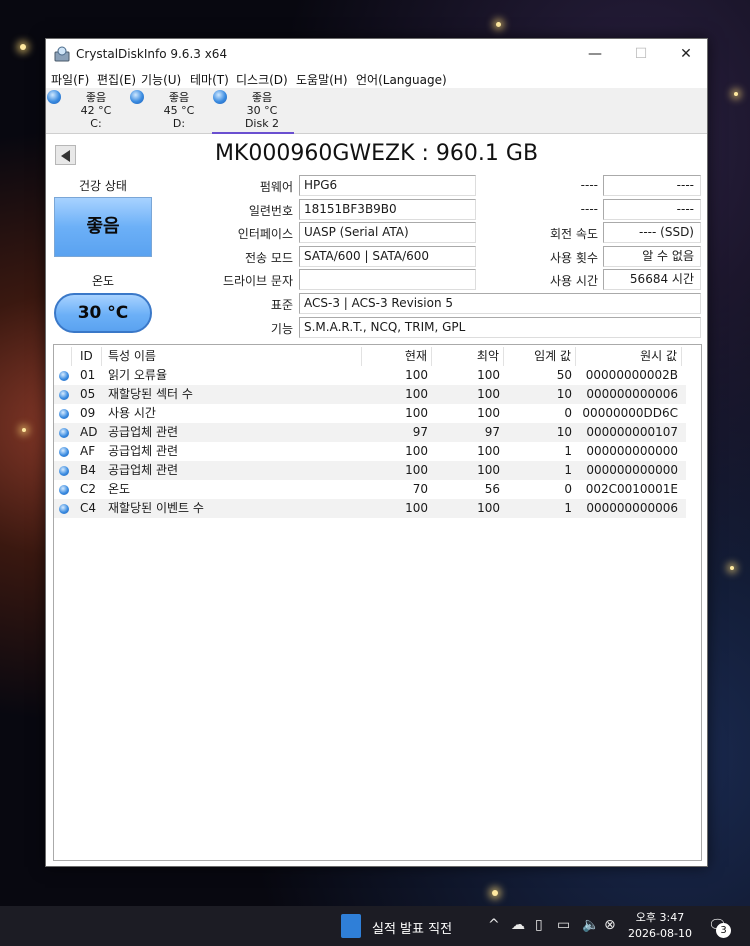 This screenshot has height=946, width=750. What do you see at coordinates (595, 54) in the screenshot?
I see `minimize-button: —` at bounding box center [595, 54].